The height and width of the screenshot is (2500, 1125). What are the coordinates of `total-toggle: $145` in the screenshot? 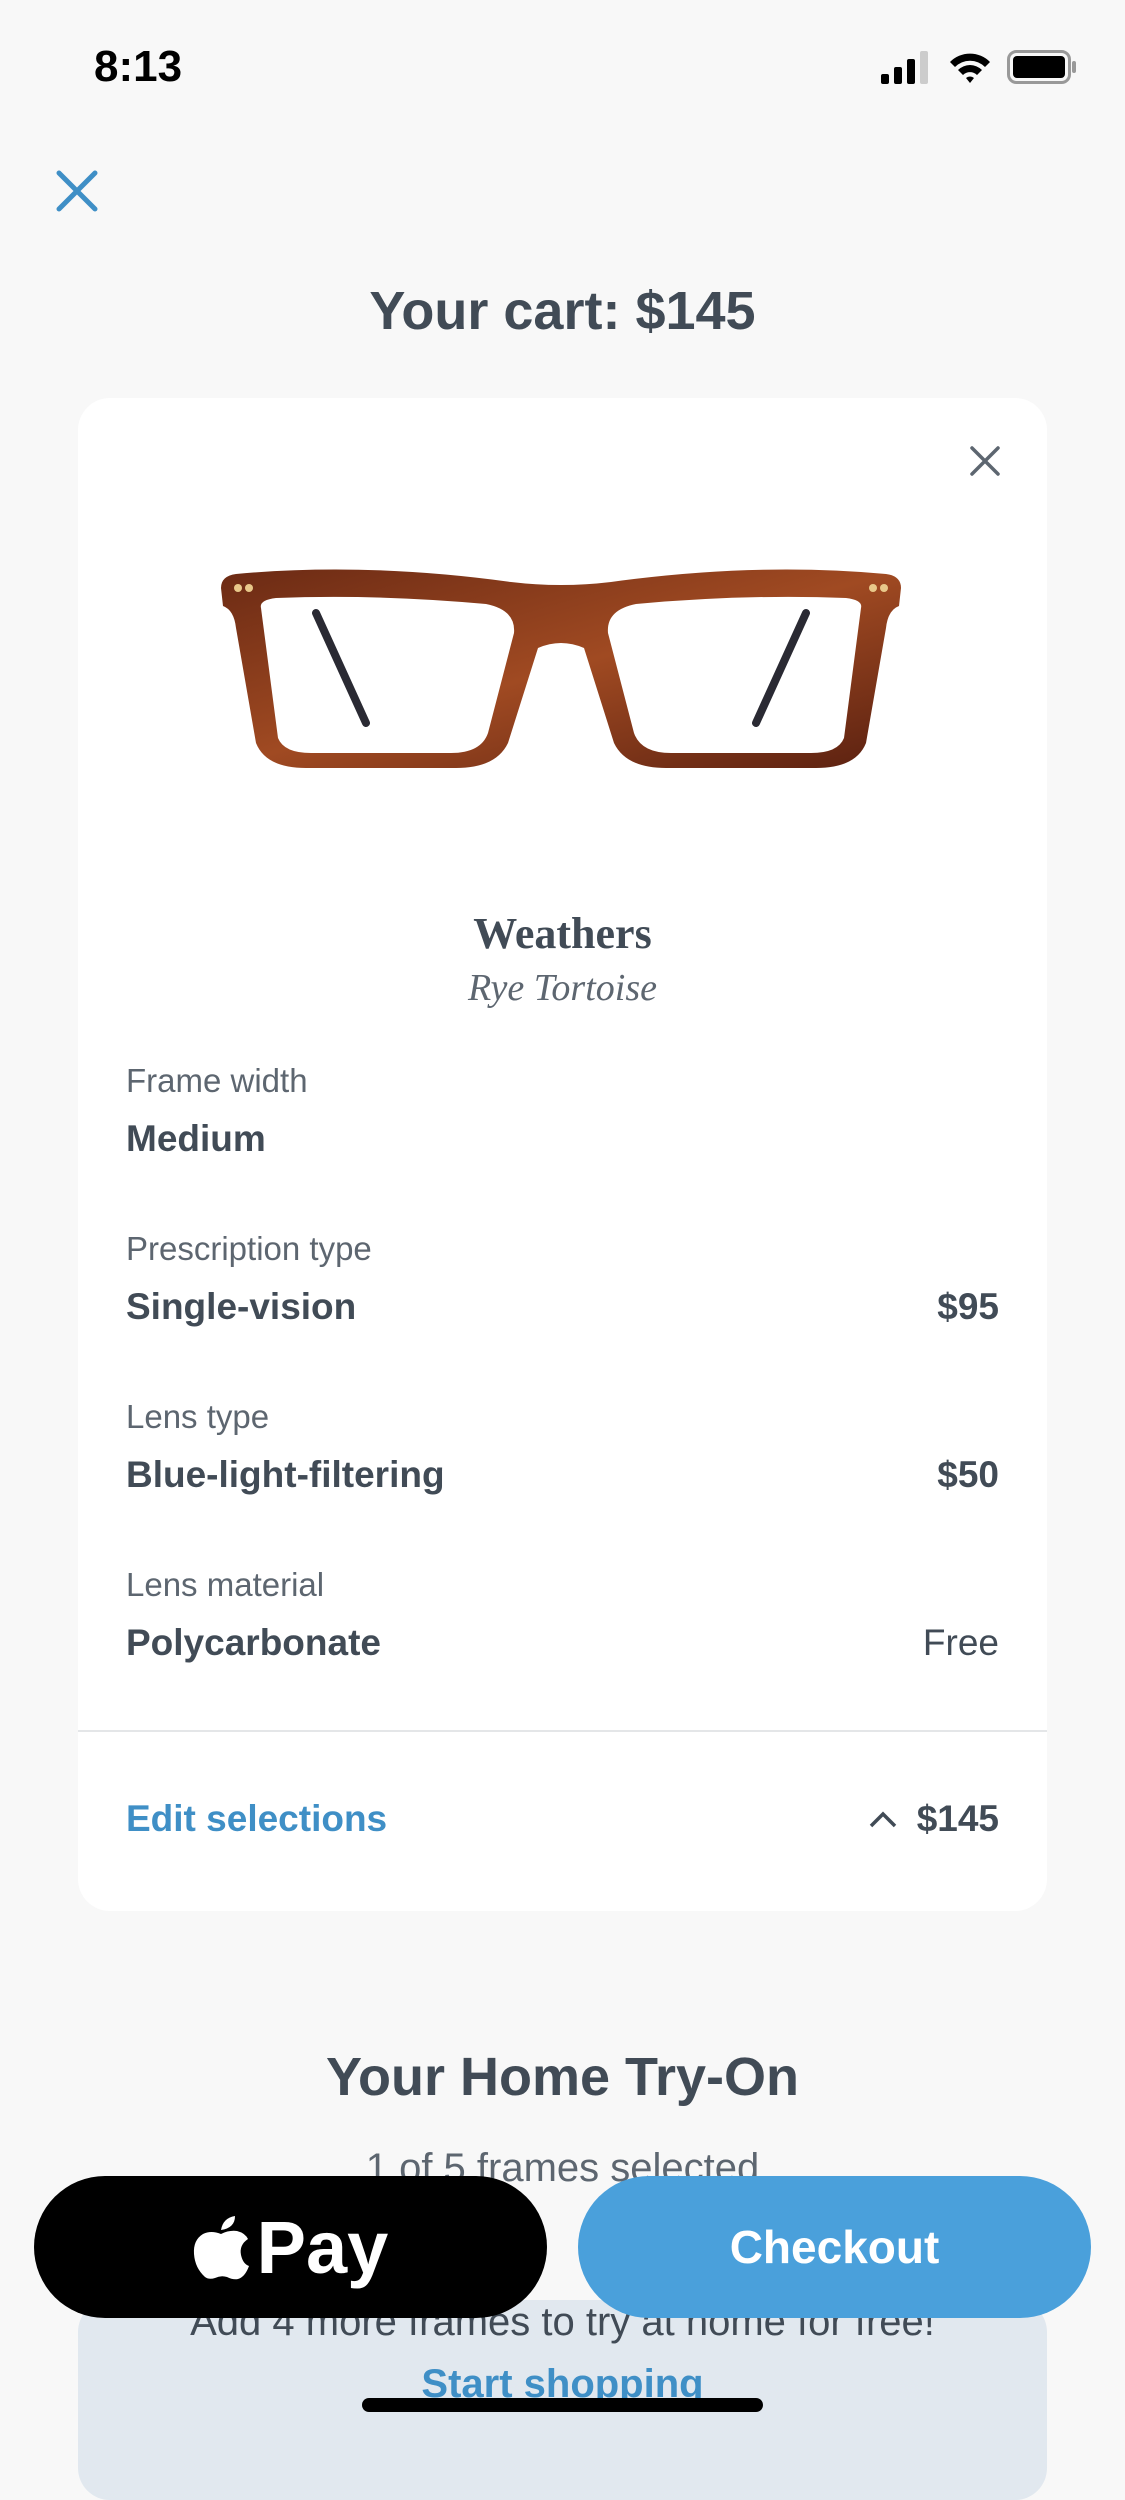 It's located at (934, 1819).